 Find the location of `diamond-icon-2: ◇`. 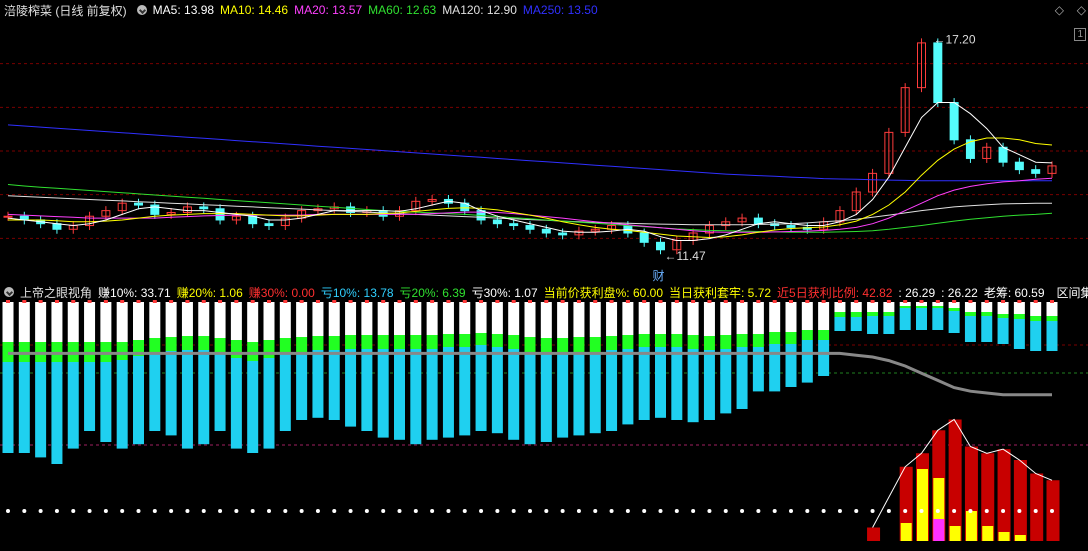

diamond-icon-2: ◇ is located at coordinates (1081, 10).